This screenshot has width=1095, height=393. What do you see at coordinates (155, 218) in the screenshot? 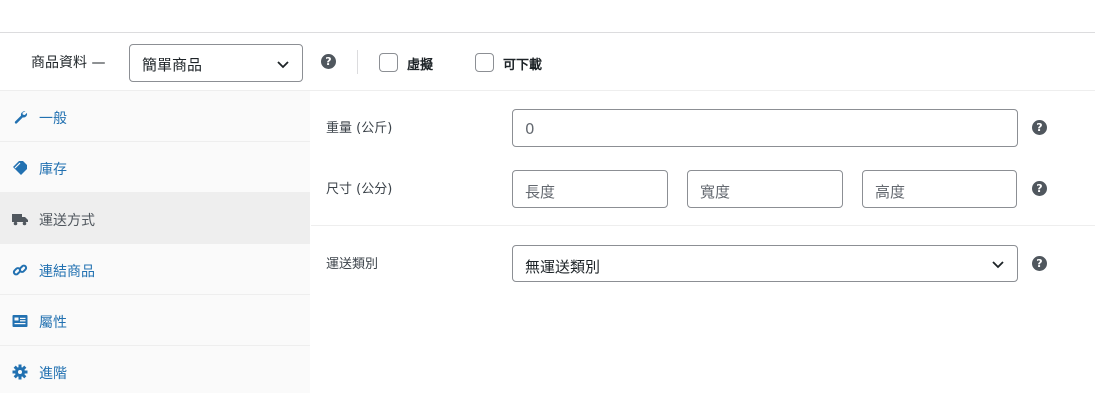
I see `tab-shipping: 運送方式` at bounding box center [155, 218].